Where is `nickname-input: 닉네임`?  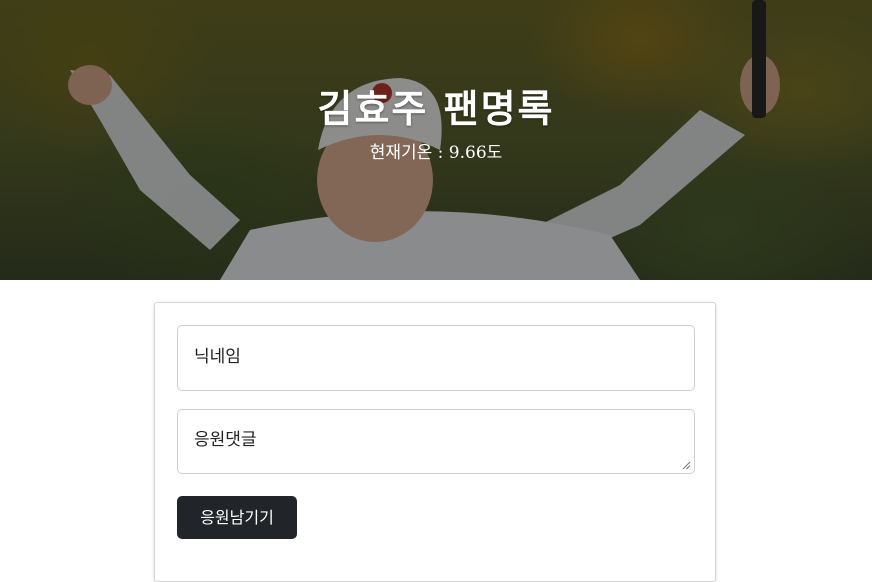
nickname-input: 닉네임 is located at coordinates (436, 358).